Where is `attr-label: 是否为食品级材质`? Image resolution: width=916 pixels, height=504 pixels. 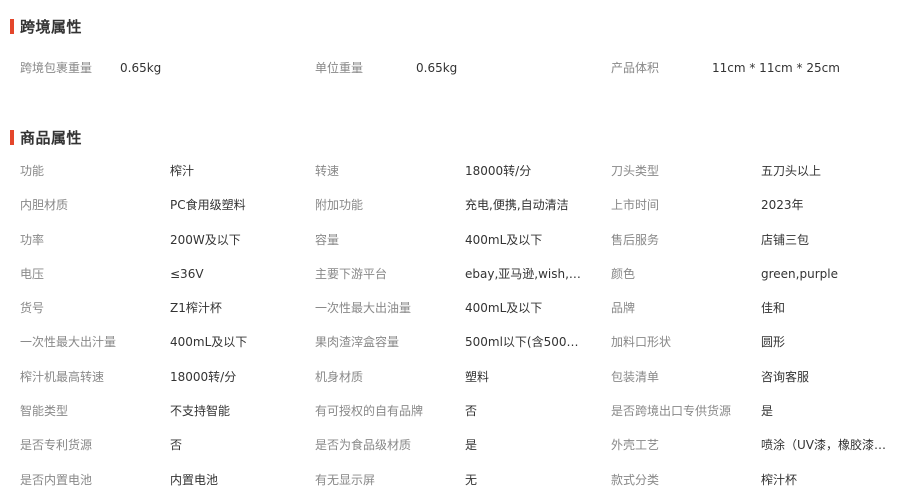
attr-label: 是否为食品级材质 is located at coordinates (363, 445).